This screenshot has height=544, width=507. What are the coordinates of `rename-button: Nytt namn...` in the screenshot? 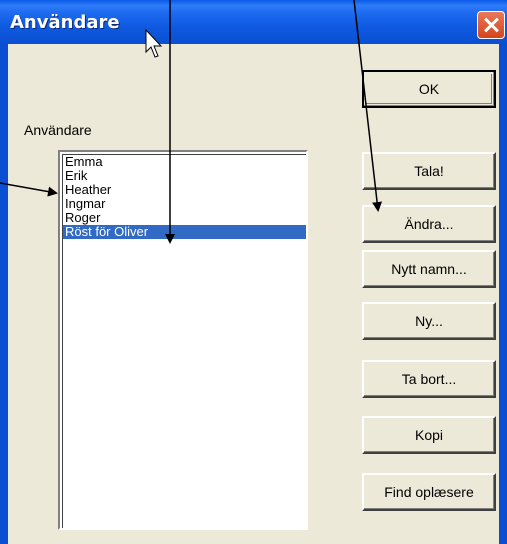 It's located at (429, 269).